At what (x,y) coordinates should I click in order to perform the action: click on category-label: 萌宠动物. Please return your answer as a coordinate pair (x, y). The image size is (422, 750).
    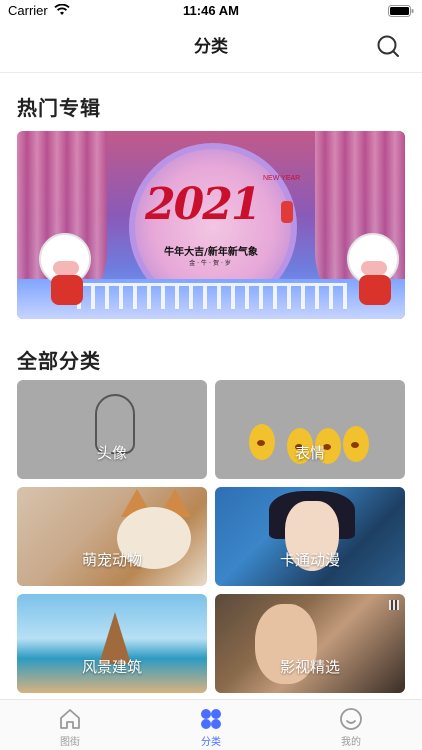
    Looking at the image, I should click on (111, 560).